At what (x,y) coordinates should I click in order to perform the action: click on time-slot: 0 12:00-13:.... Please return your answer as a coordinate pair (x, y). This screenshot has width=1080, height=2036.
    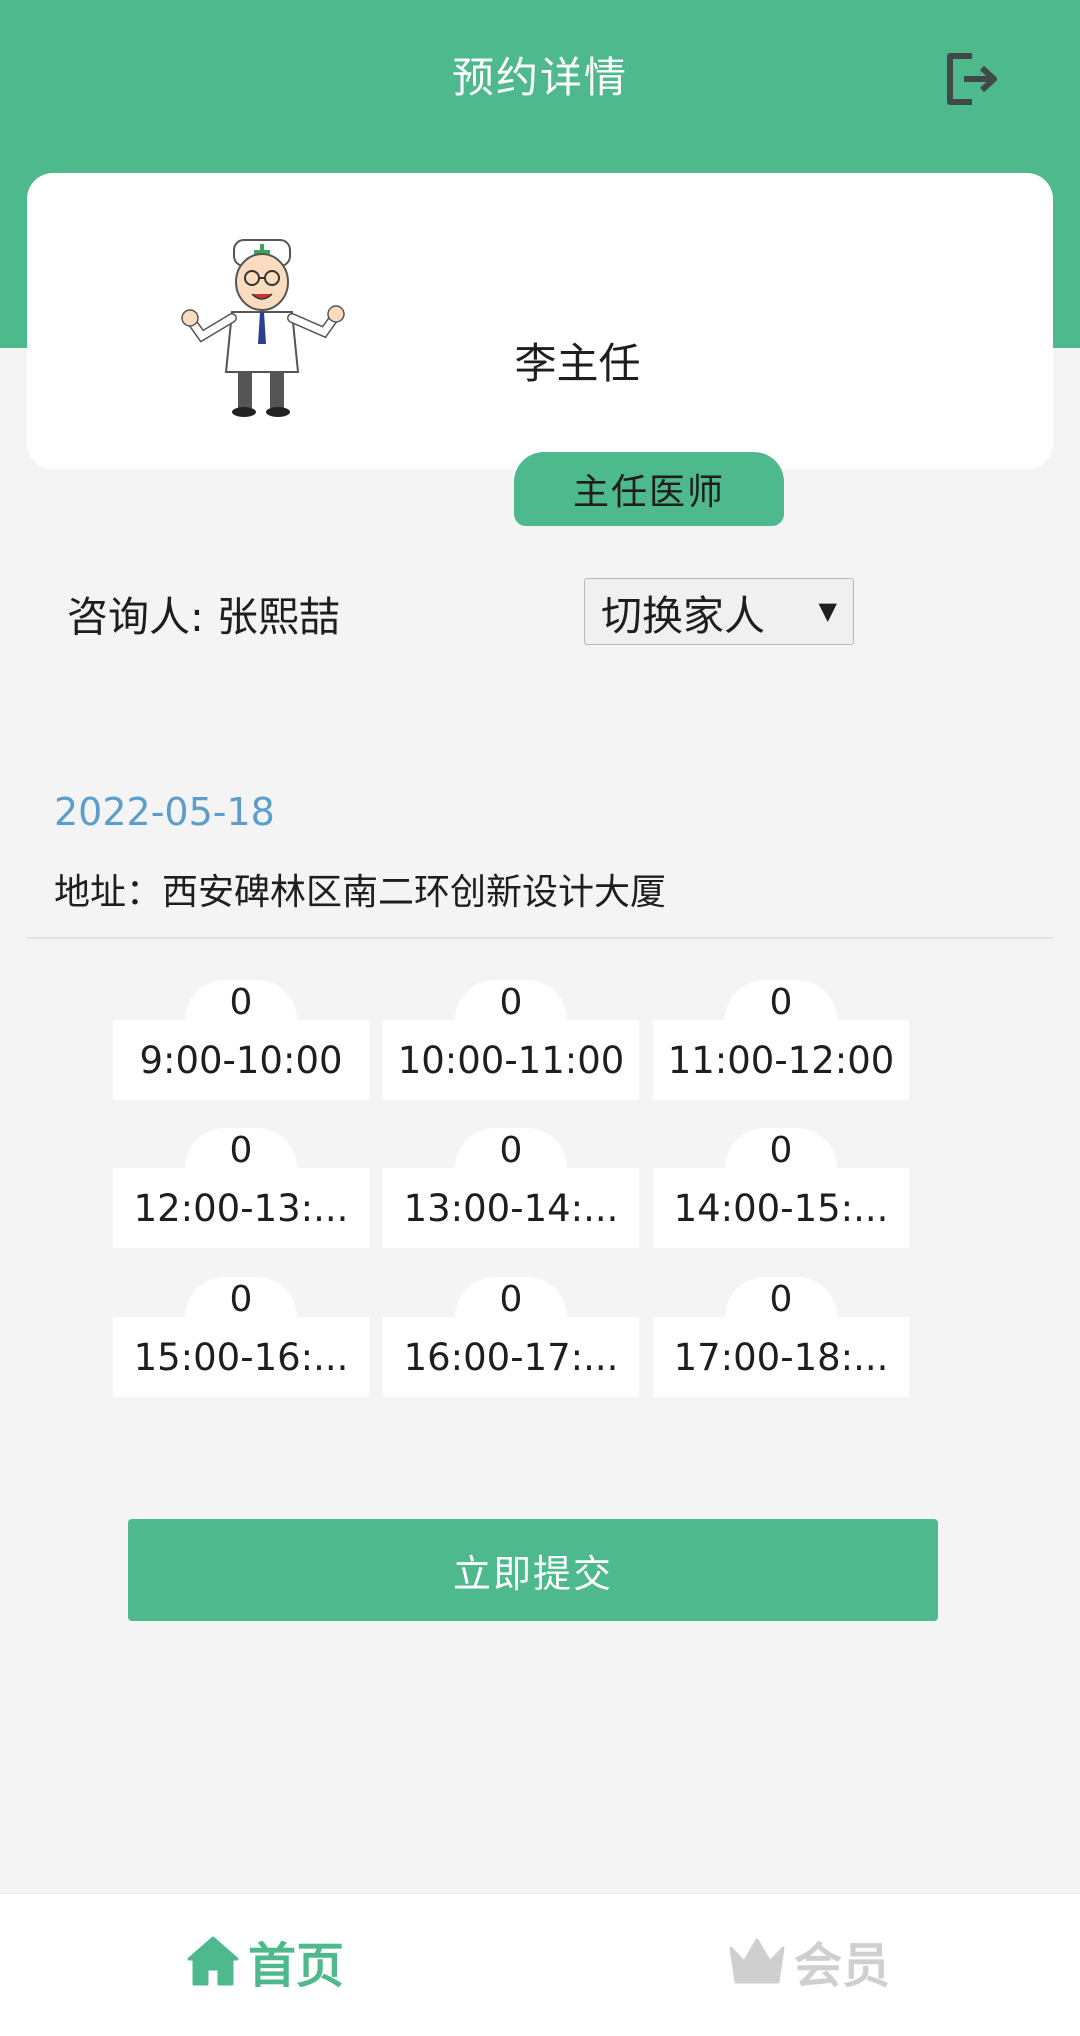
    Looking at the image, I should click on (241, 1201).